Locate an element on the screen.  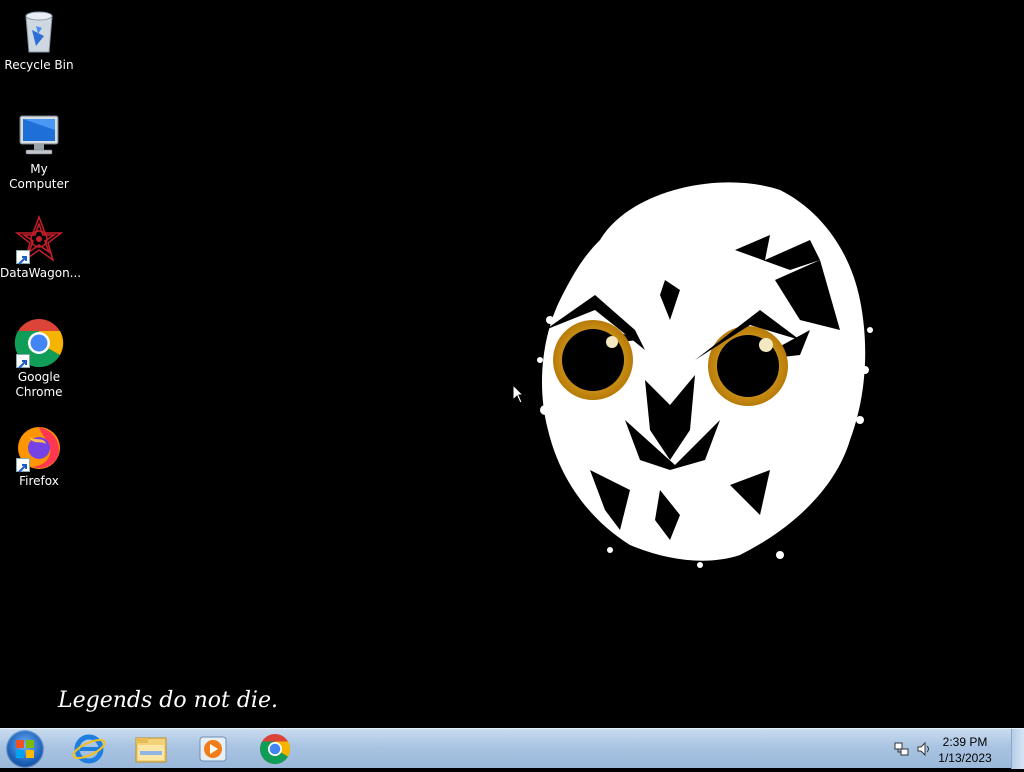
taskbar-windows-media-player is located at coordinates (213, 749).